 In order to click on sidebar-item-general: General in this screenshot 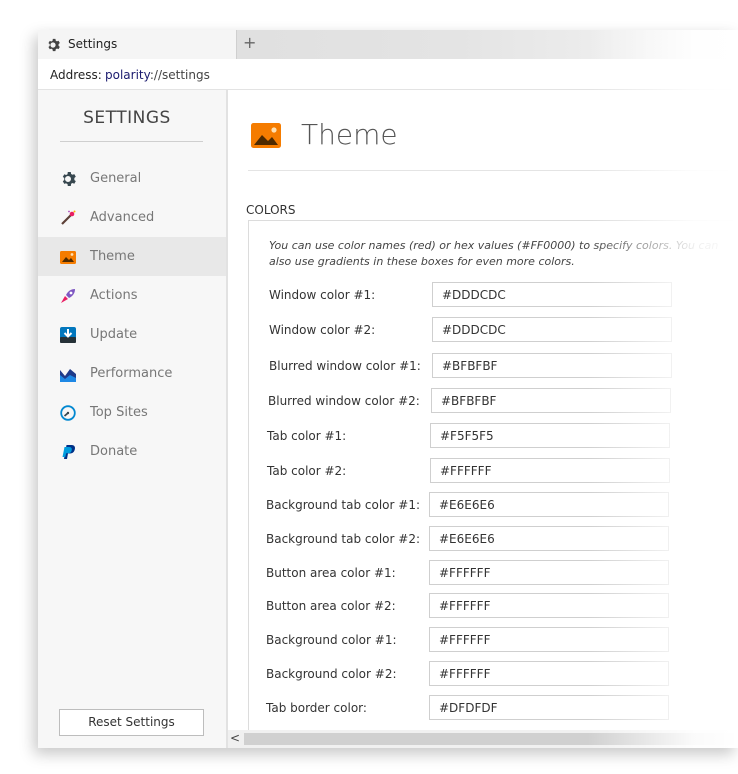, I will do `click(132, 178)`.